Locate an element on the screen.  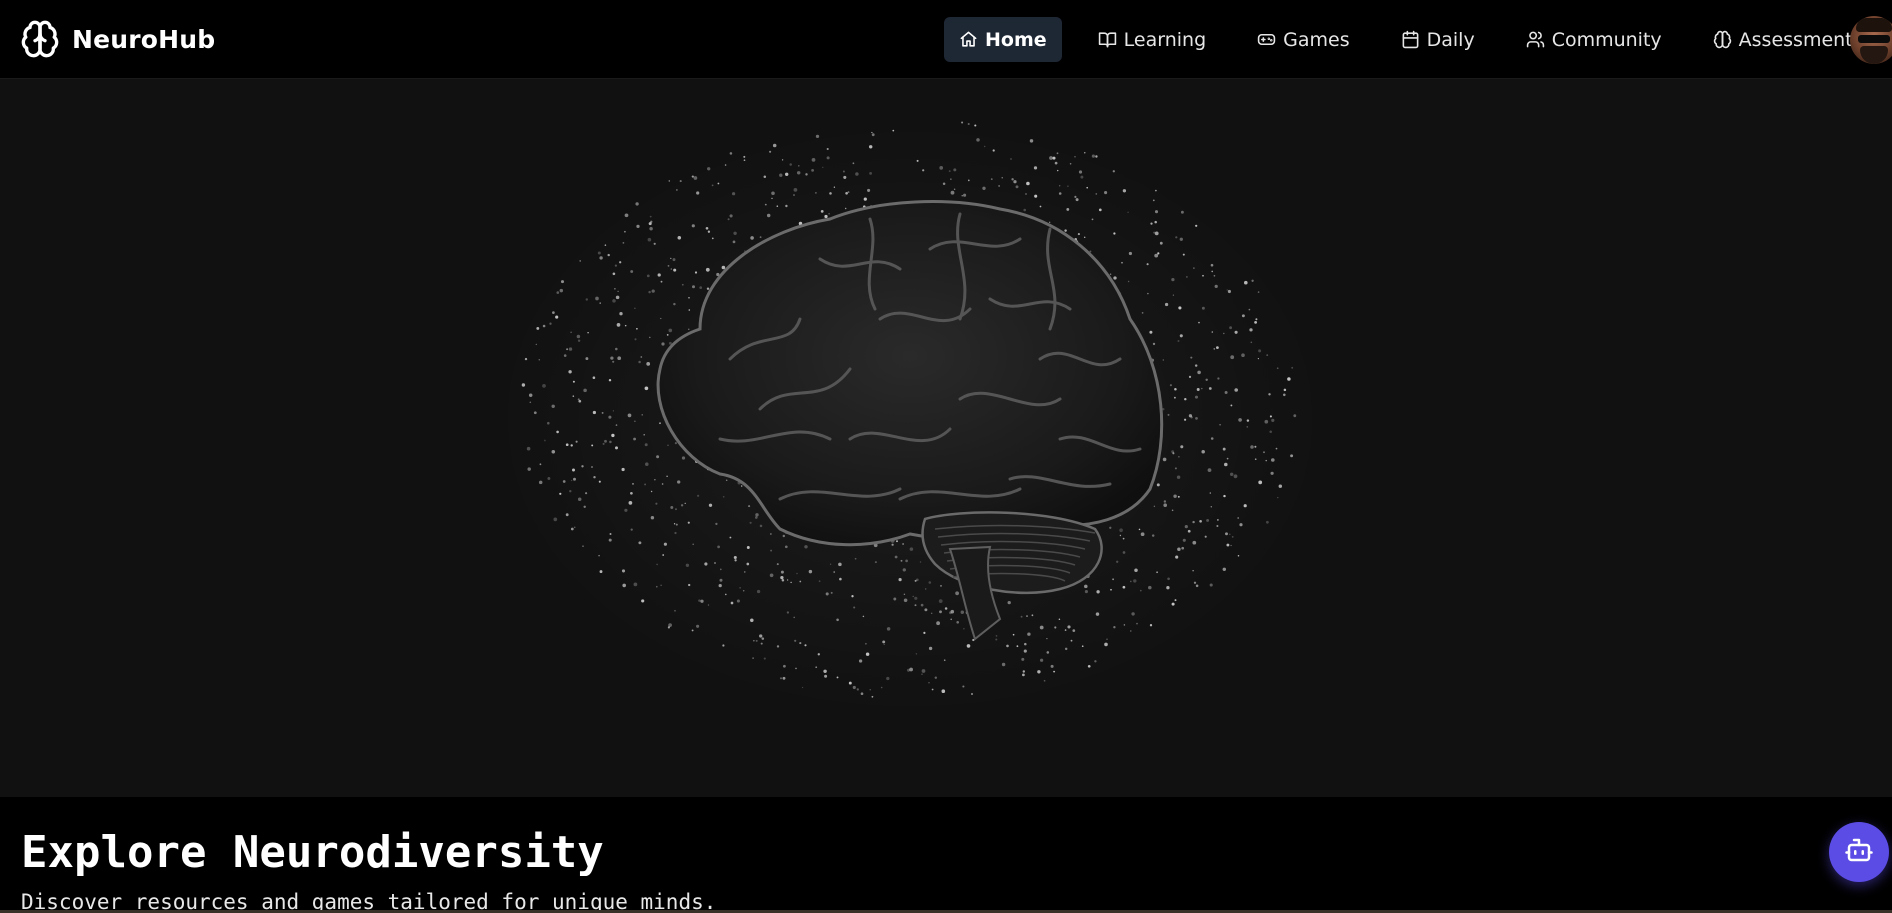
assistant-chat-button is located at coordinates (1859, 852).